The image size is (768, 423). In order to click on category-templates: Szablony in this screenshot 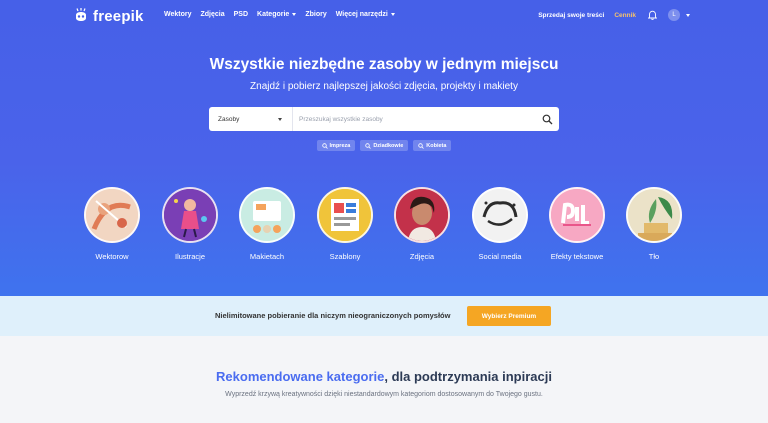, I will do `click(345, 224)`.